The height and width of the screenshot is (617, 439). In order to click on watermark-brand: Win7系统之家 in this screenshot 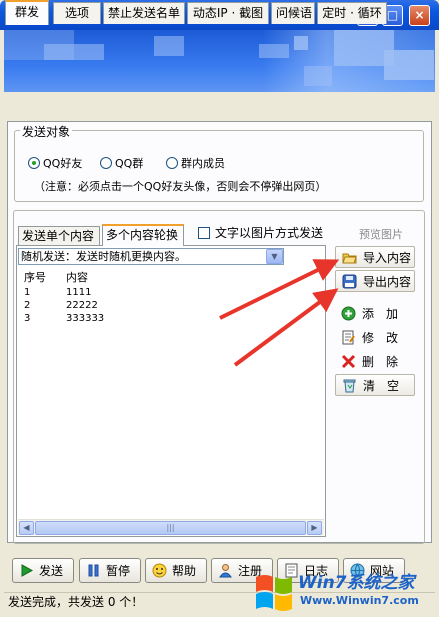, I will do `click(356, 583)`.